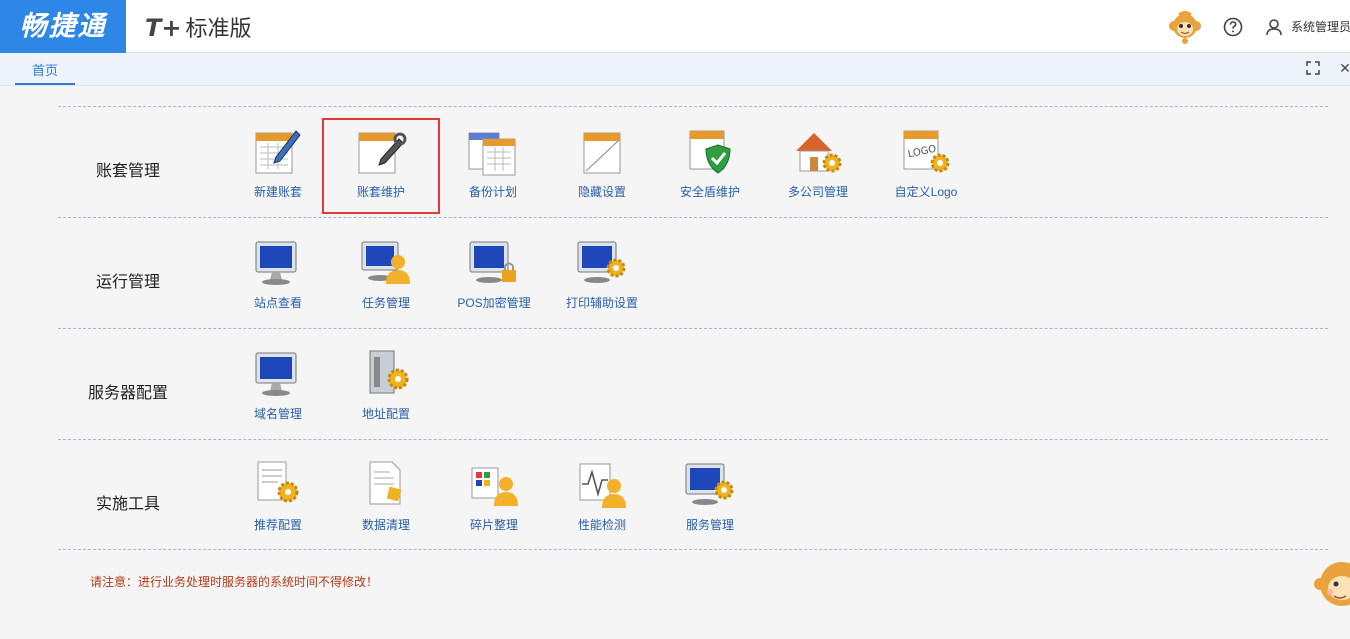  I want to click on section-title: 账套管理, so click(127, 171).